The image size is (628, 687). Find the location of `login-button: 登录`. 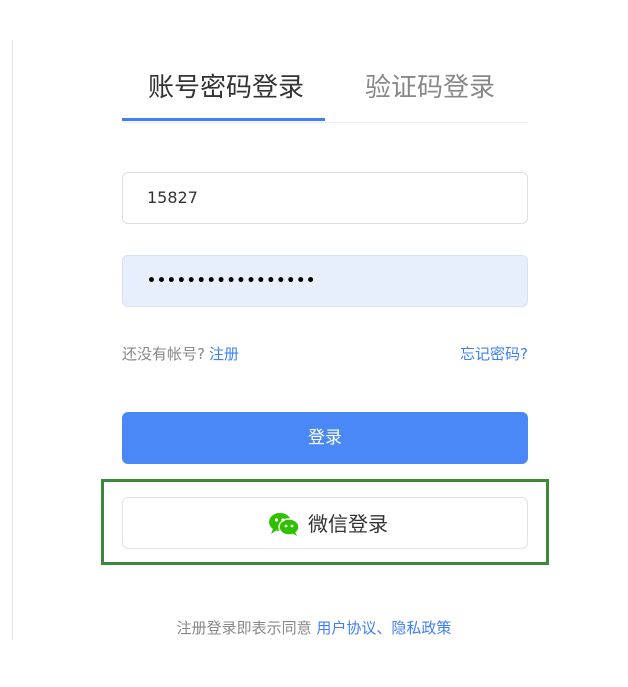

login-button: 登录 is located at coordinates (325, 438).